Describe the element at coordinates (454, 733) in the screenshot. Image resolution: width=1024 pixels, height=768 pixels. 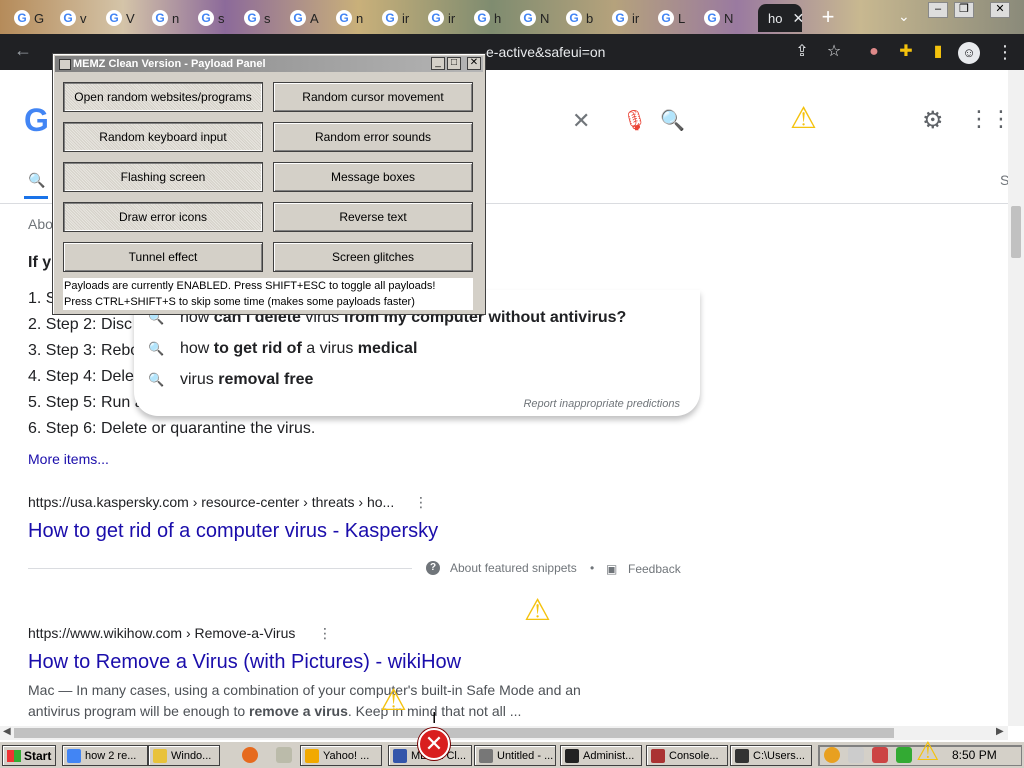
I see `horizontal-scroll-thumb` at that location.